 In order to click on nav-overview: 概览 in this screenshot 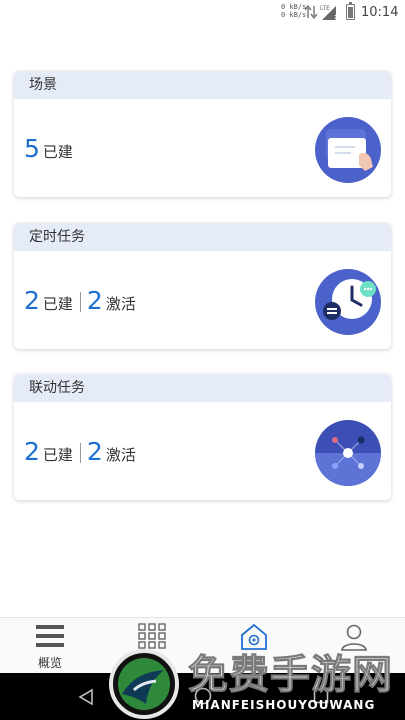, I will do `click(50, 646)`.